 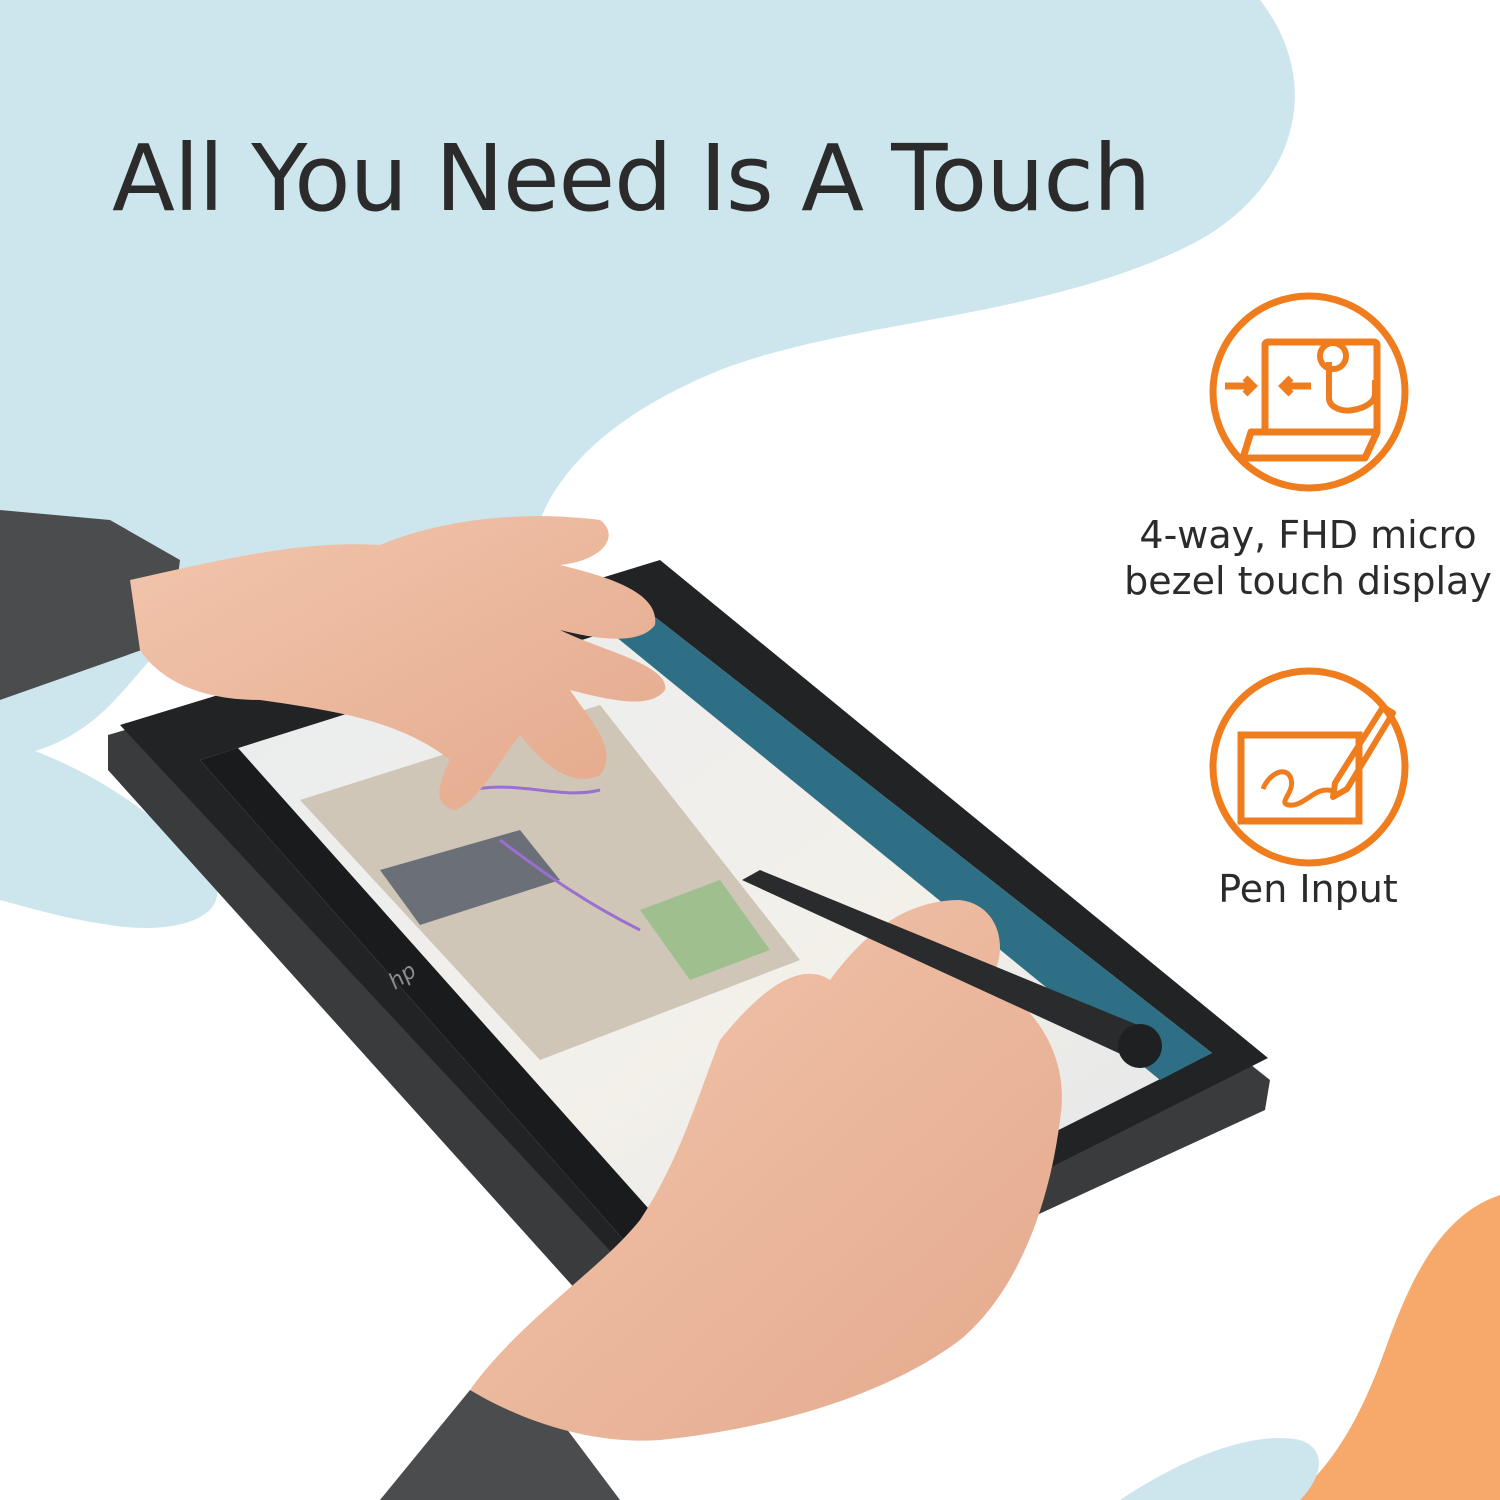 I want to click on touch-display-icon, so click(x=1309, y=392).